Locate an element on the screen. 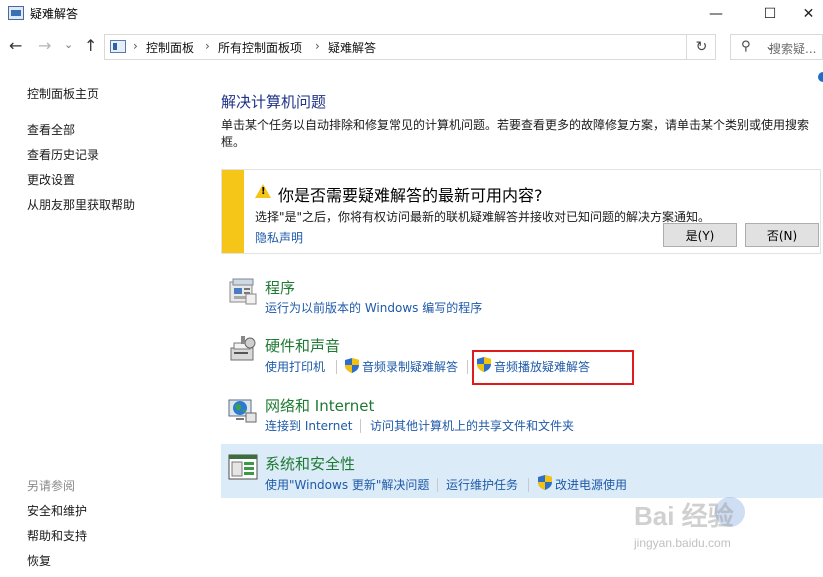 The height and width of the screenshot is (577, 823). programs-icon is located at coordinates (243, 291).